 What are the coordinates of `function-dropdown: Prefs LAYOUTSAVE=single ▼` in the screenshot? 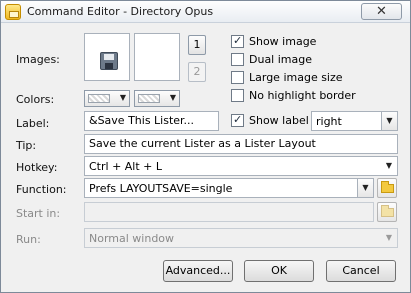 It's located at (229, 188).